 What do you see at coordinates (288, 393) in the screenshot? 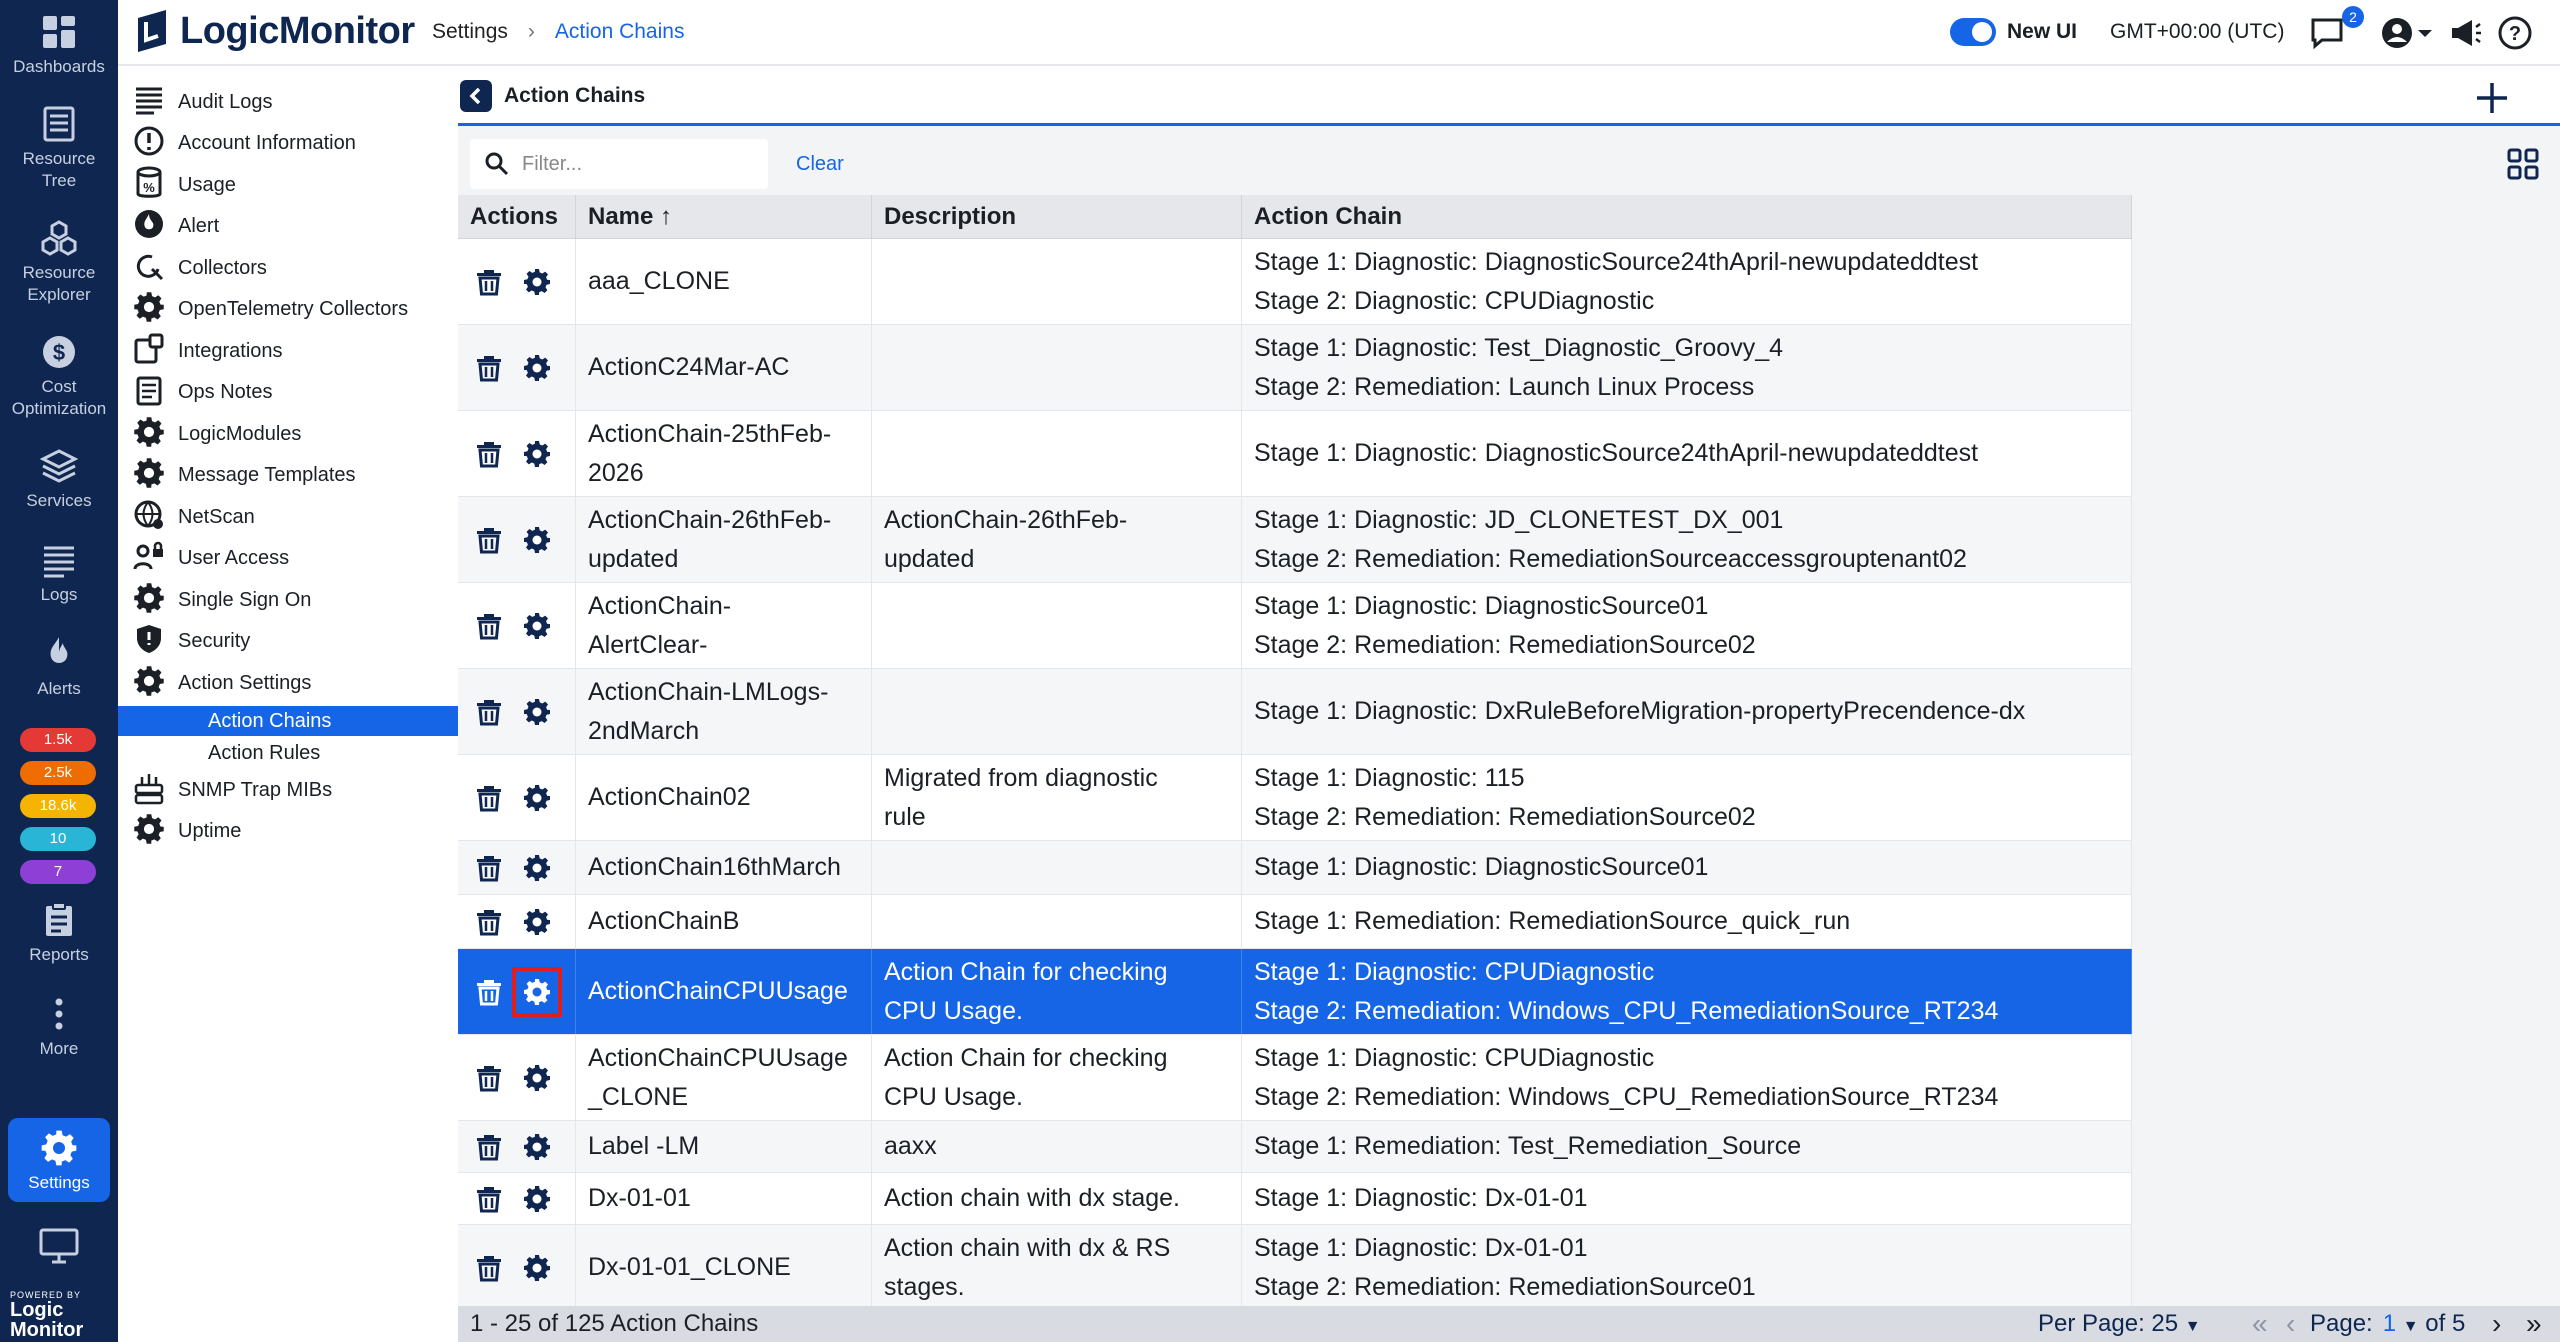
I see `sidebar-item-ops-notes: Ops Notes` at bounding box center [288, 393].